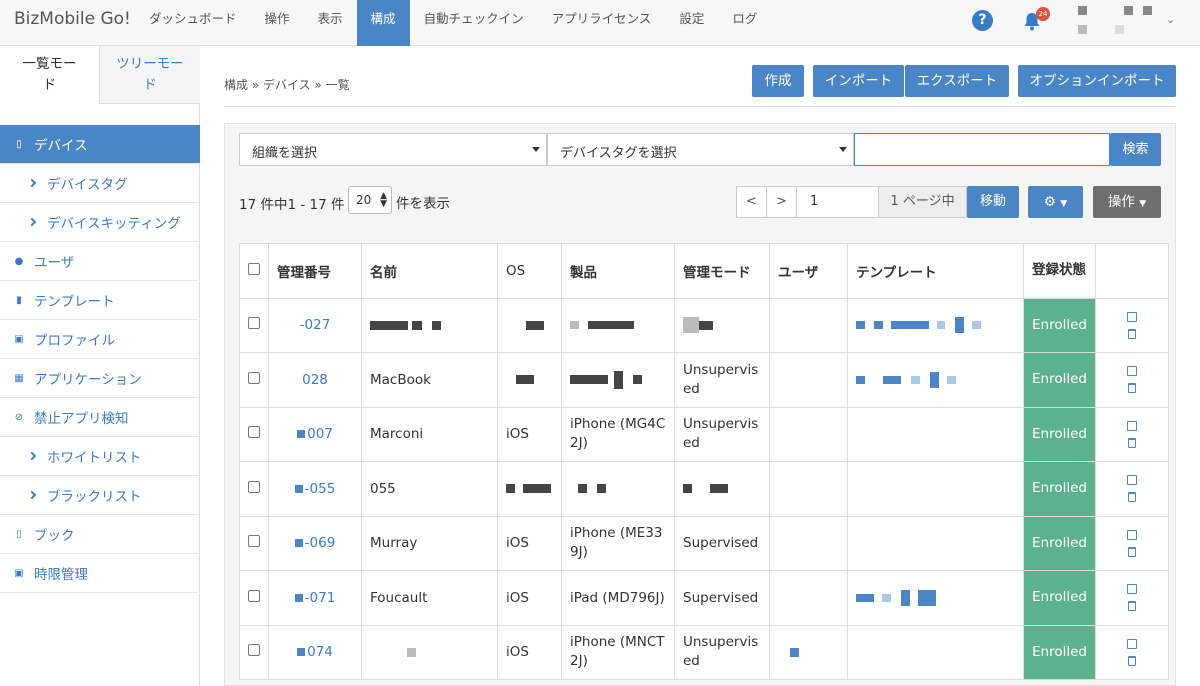  I want to click on go-page-button: 移動, so click(993, 202).